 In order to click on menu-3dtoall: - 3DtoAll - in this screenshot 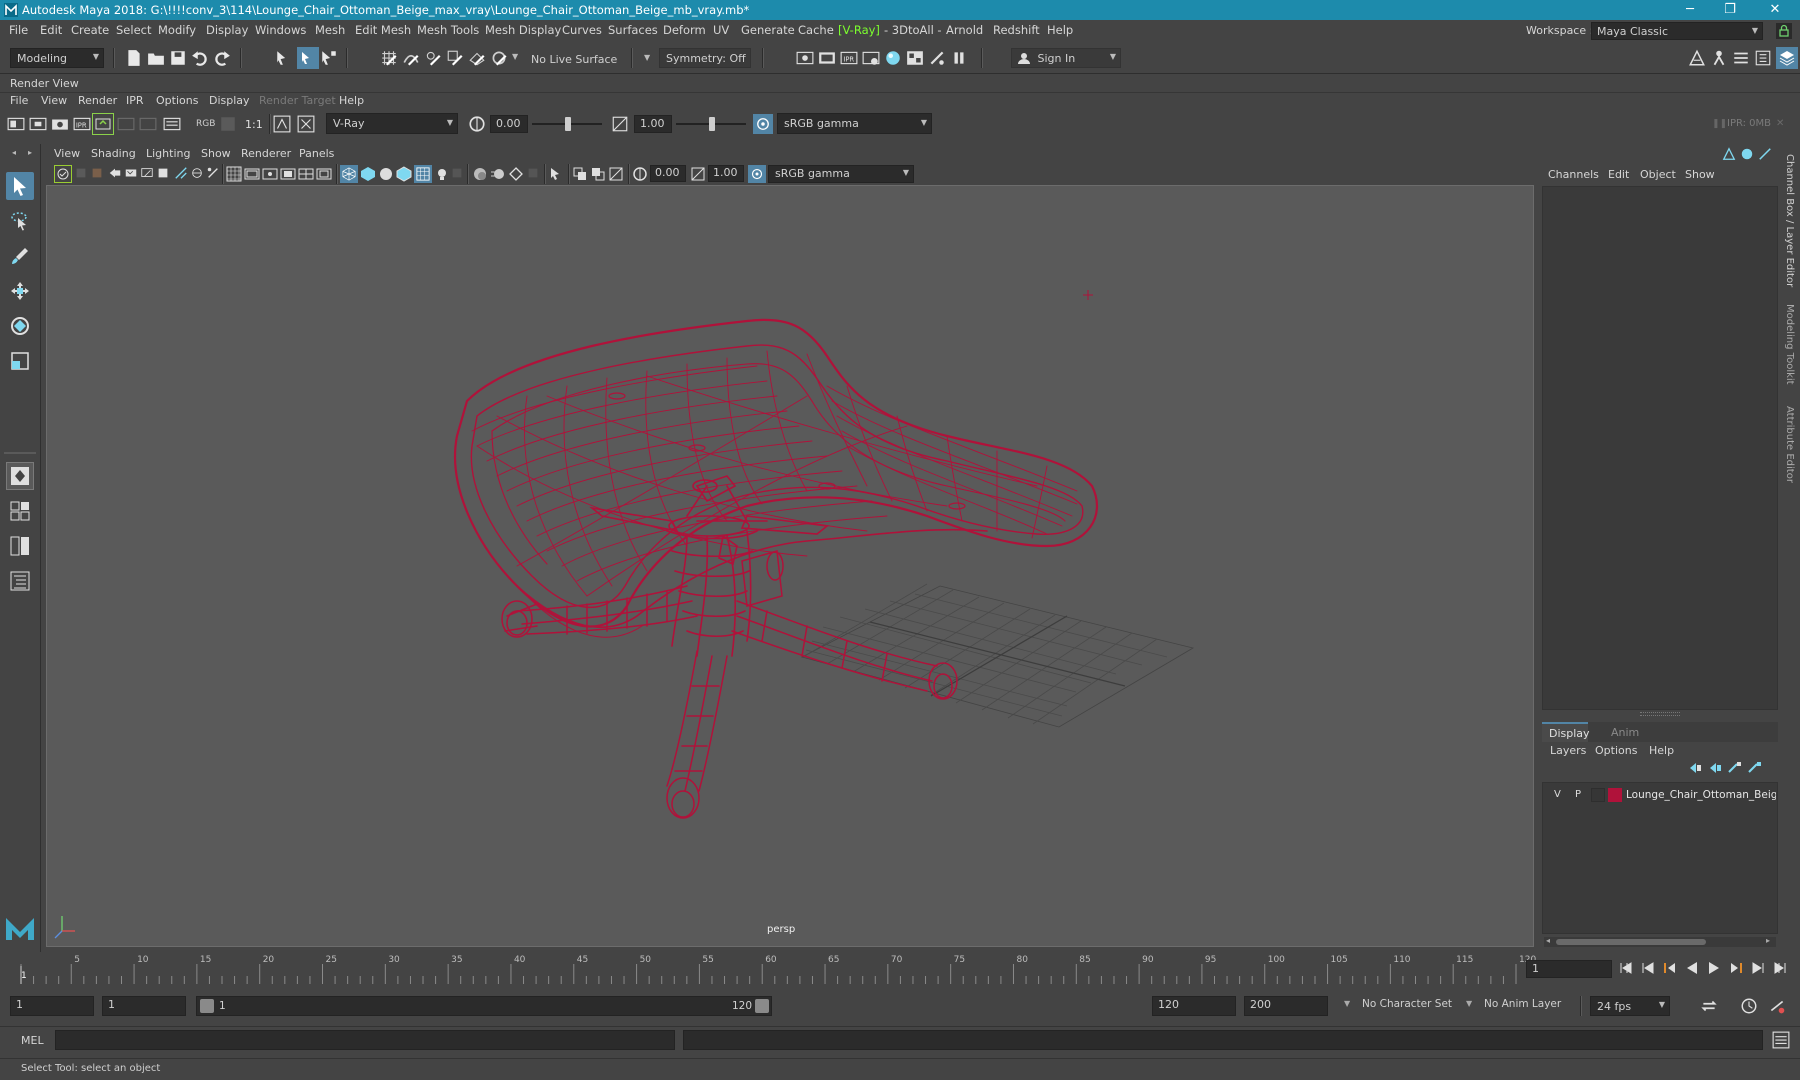, I will do `click(913, 30)`.